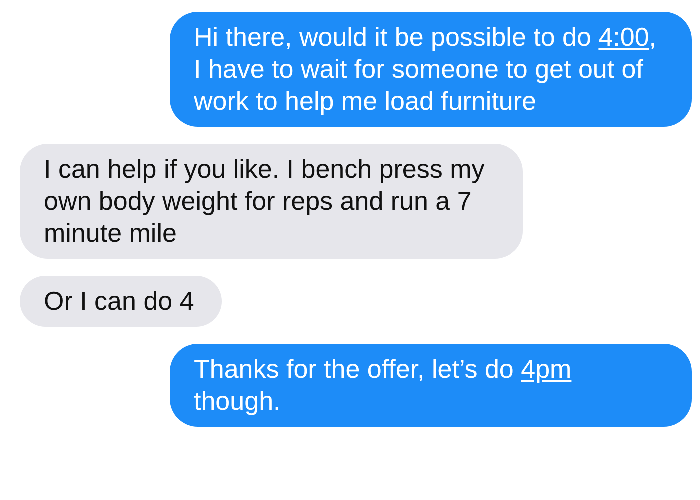  I want to click on time-link: 4:00, so click(624, 37).